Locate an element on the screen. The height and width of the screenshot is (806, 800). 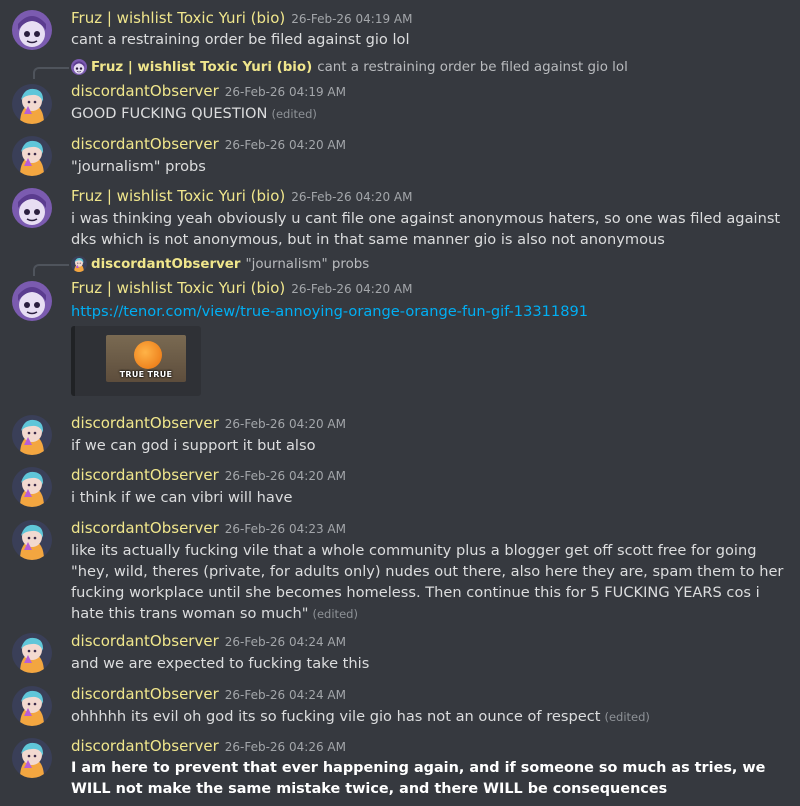
message-header: discordantObserver 26-Feb-26 04:26 AM is located at coordinates (208, 745).